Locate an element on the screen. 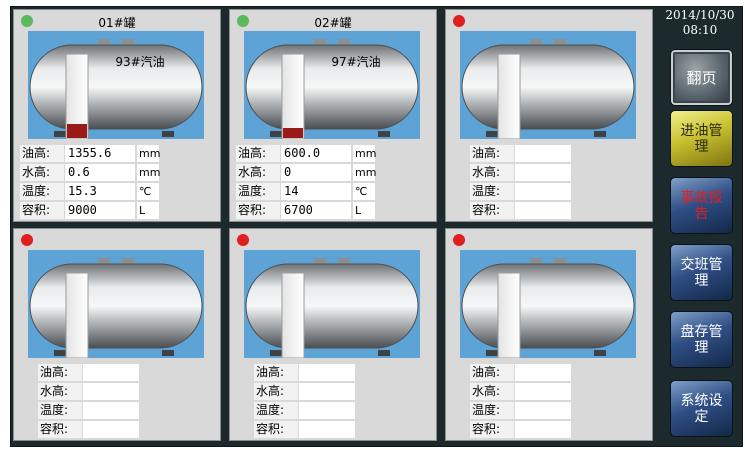 This screenshot has height=450, width=745. incident-report-label: 事故报告 is located at coordinates (701, 205).